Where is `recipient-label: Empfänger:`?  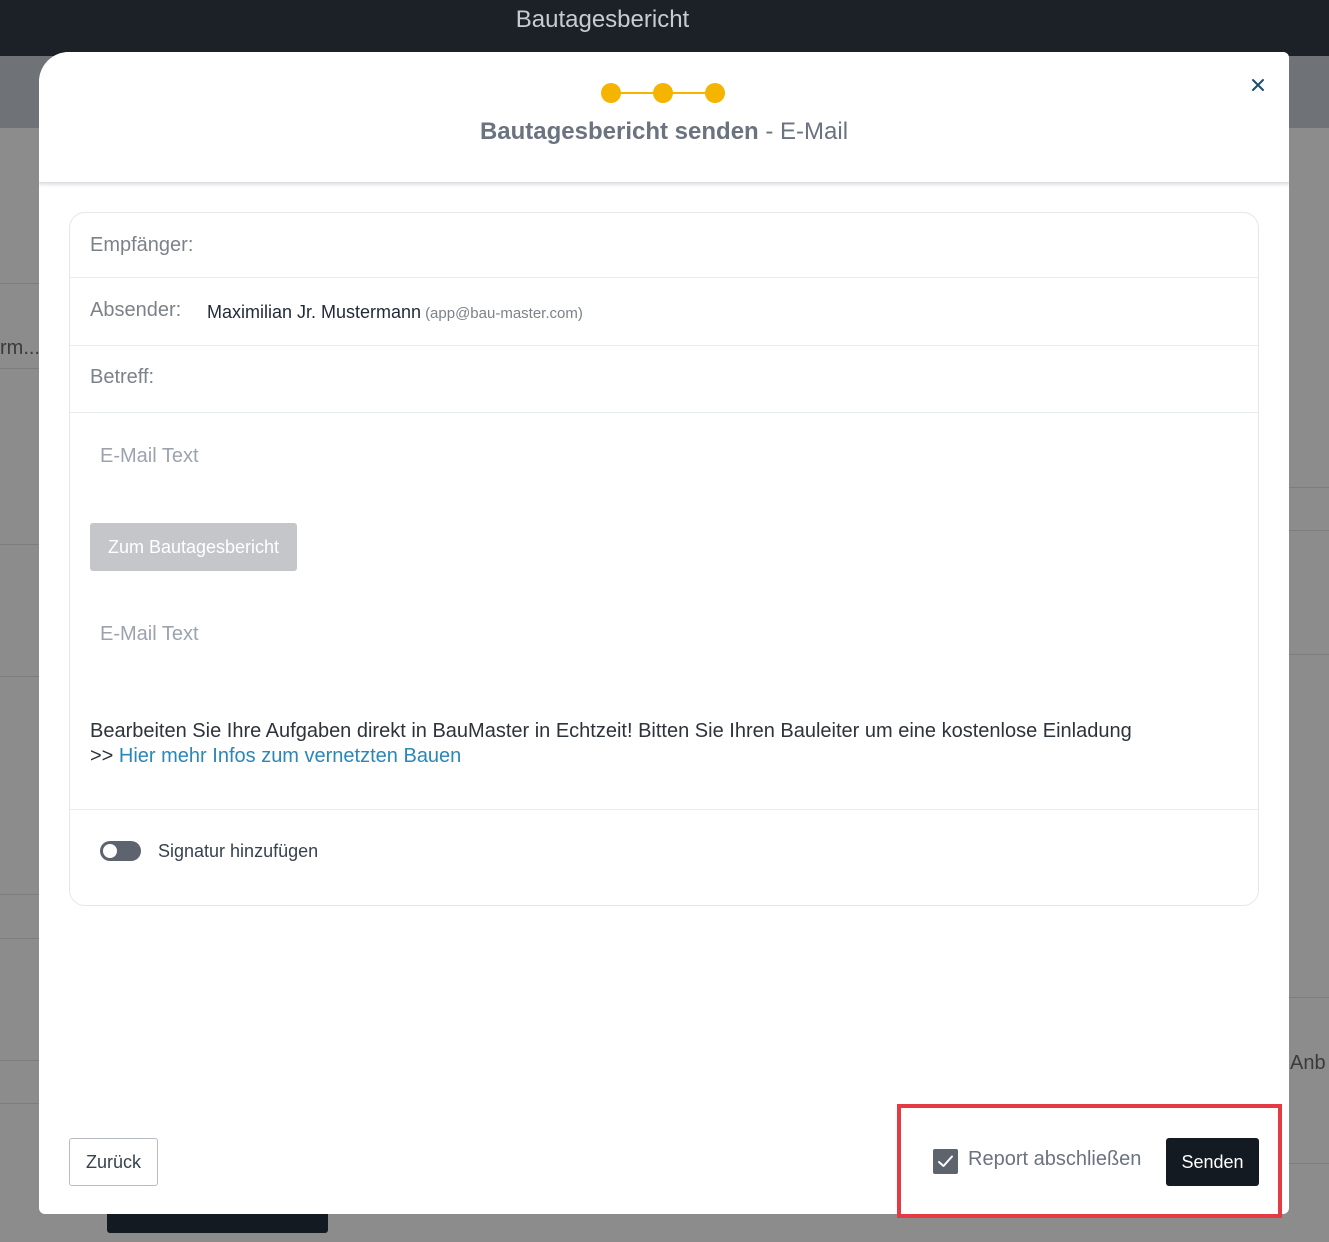
recipient-label: Empfänger: is located at coordinates (142, 245).